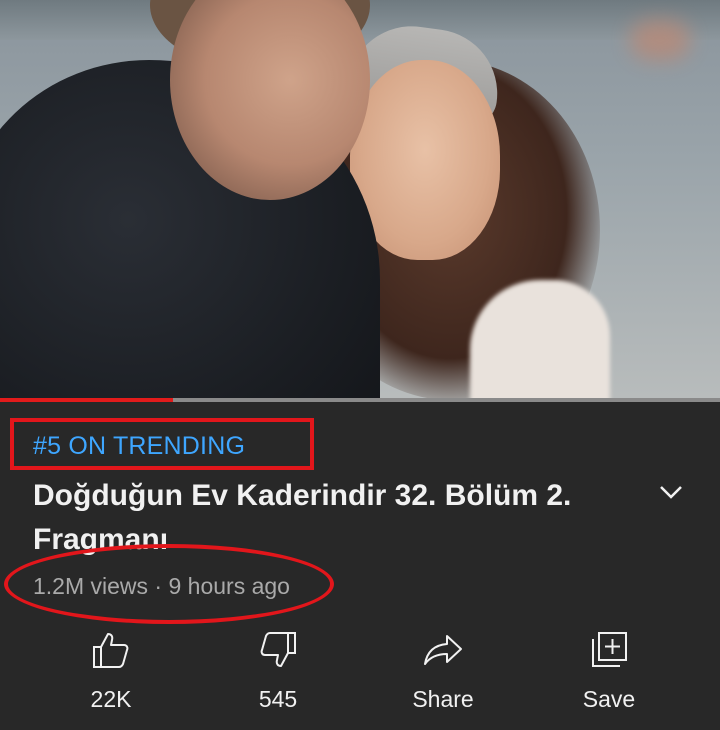  What do you see at coordinates (609, 649) in the screenshot?
I see `add-to-playlist-icon` at bounding box center [609, 649].